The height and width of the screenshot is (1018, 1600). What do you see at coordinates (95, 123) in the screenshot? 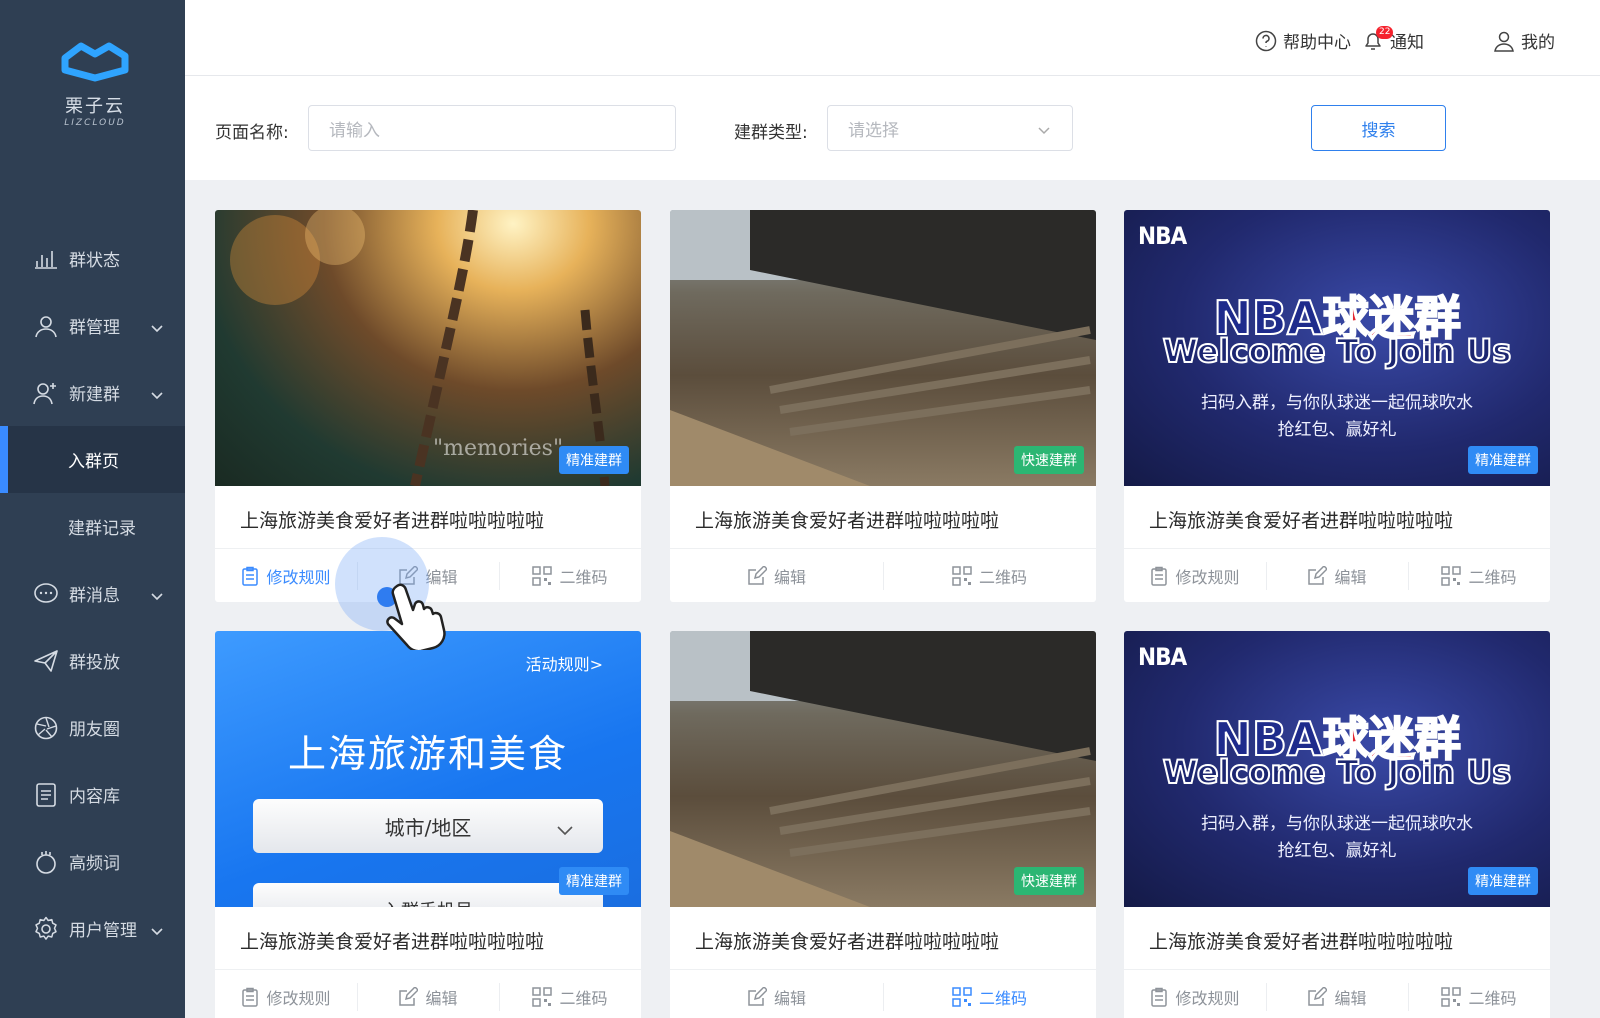
I see `brand-sub: LIZCLOUD` at bounding box center [95, 123].